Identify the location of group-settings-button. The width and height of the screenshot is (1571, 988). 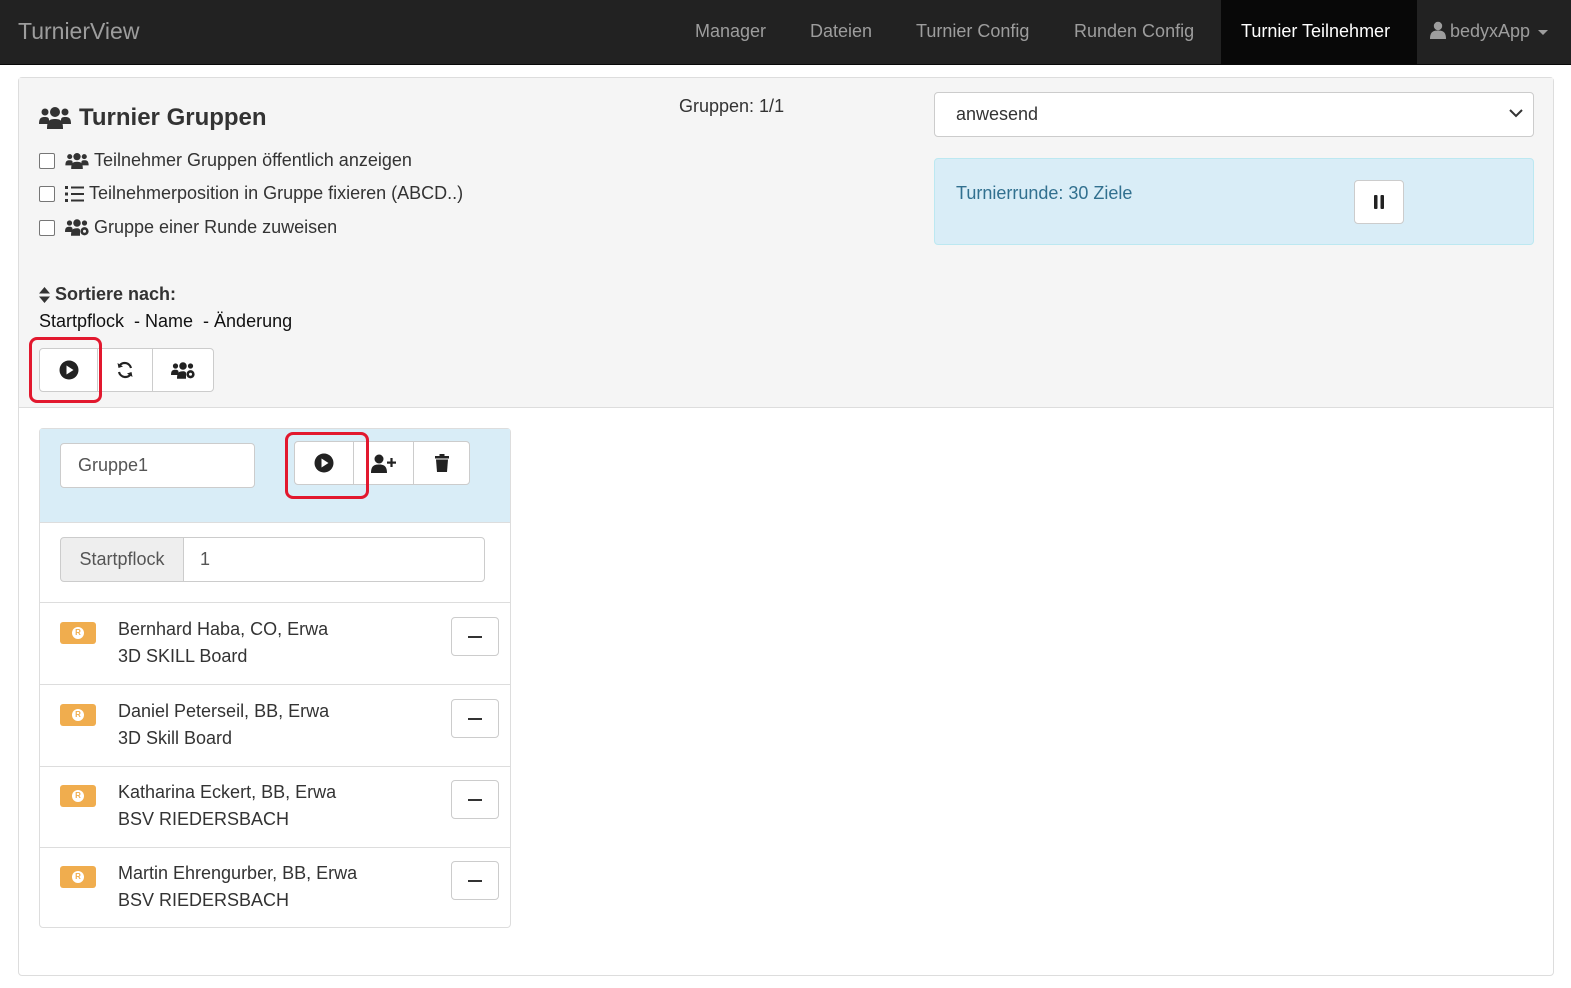
(183, 370).